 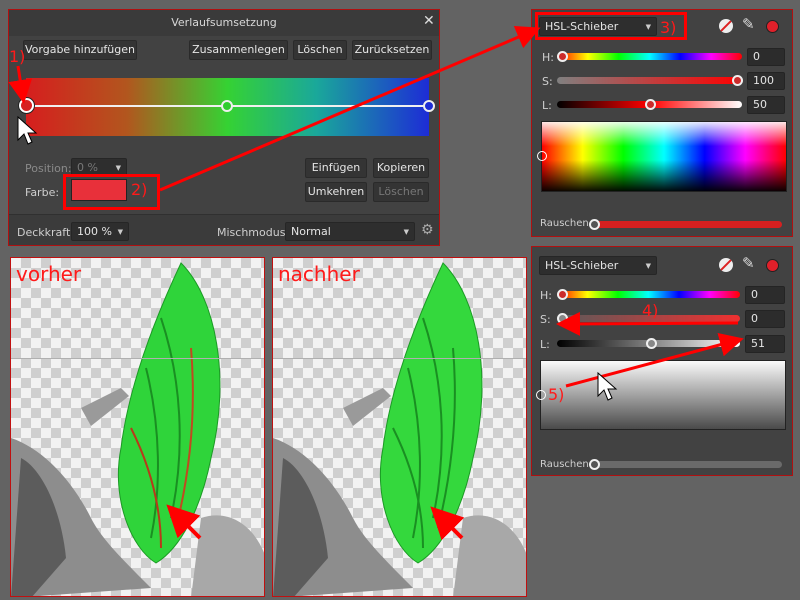 I want to click on merge-button: Zusammenlegen, so click(x=238, y=50).